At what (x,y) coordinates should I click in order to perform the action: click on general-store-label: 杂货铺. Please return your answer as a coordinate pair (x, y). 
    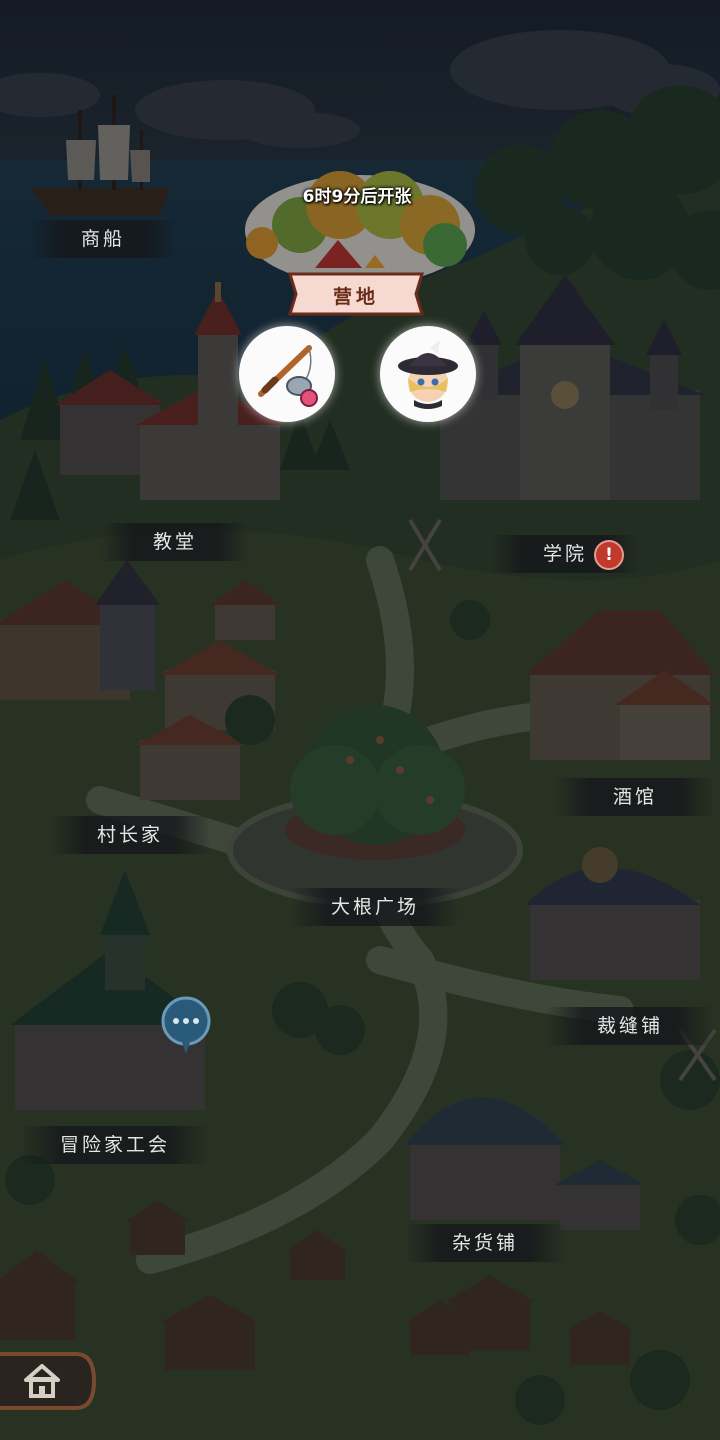
    Looking at the image, I should click on (485, 1243).